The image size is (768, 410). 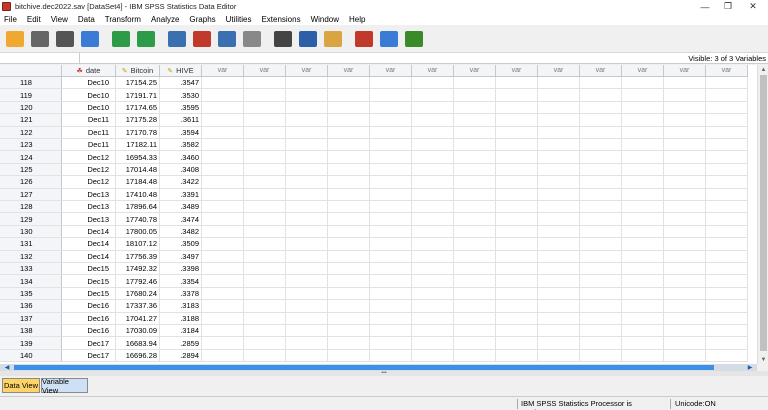 I want to click on grid-corner, so click(x=31, y=71).